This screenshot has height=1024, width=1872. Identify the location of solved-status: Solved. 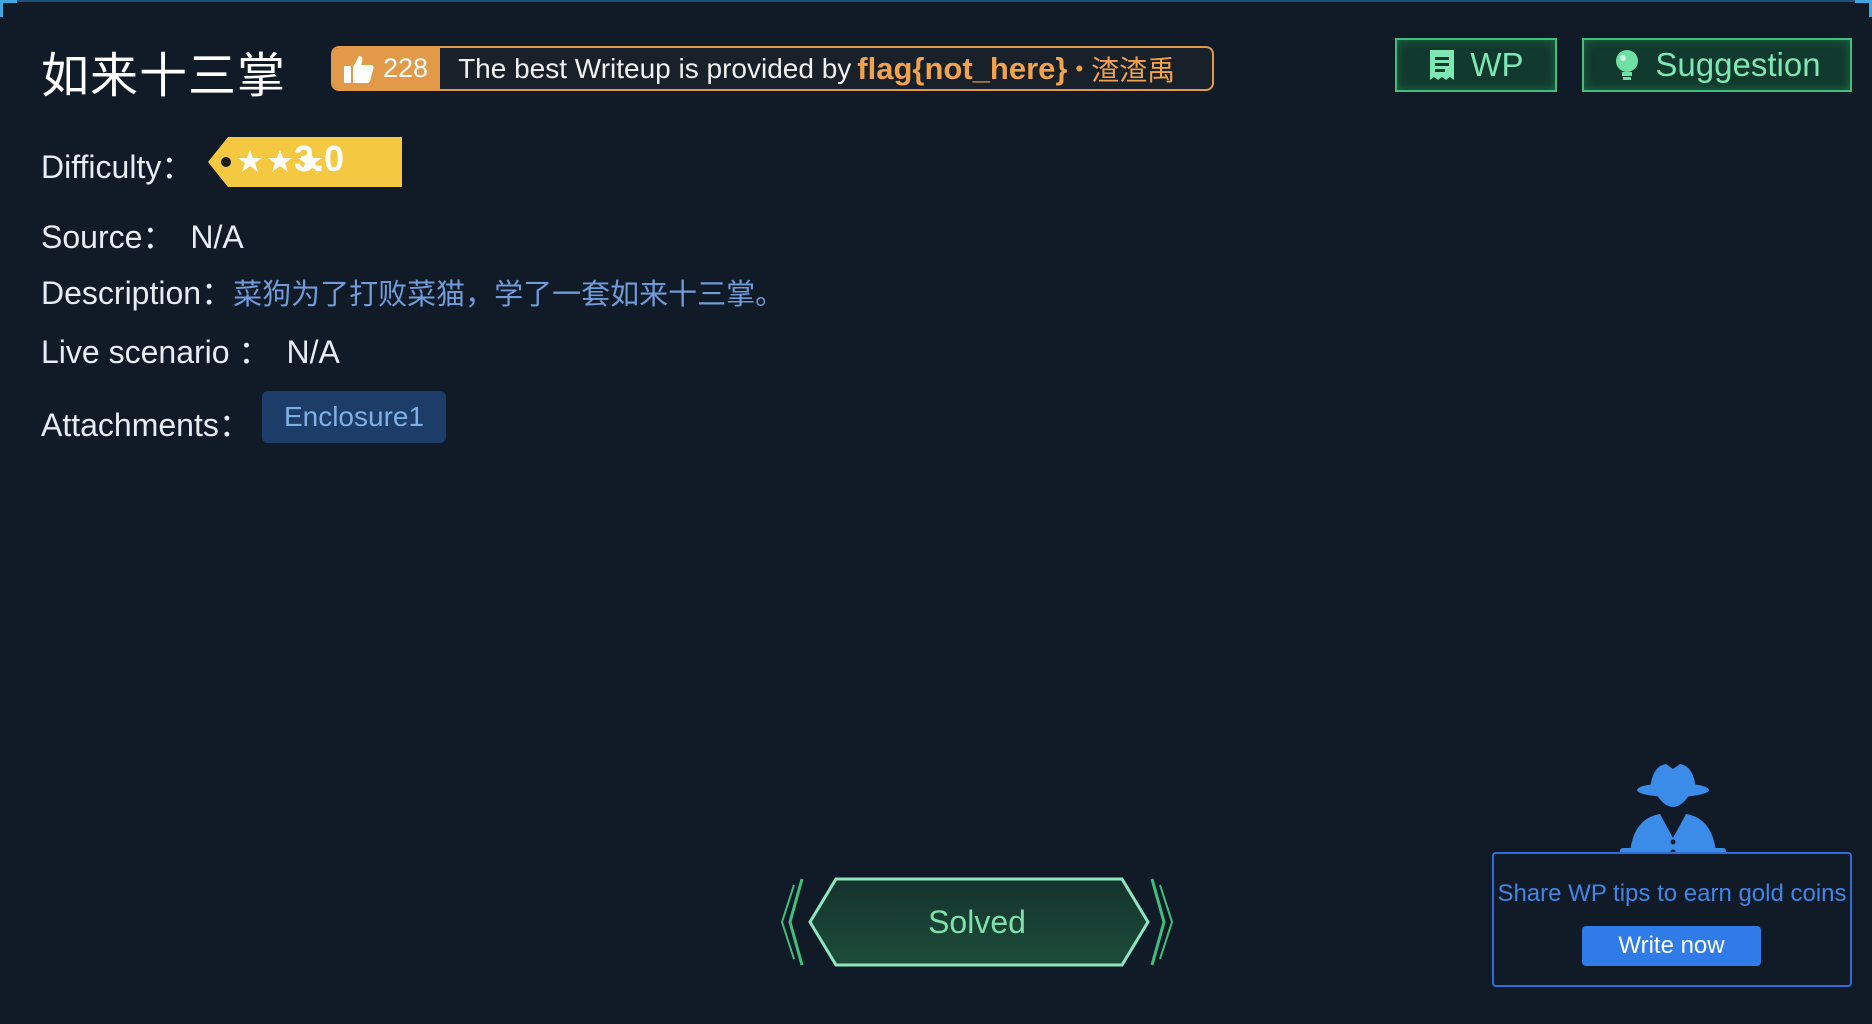
(977, 922).